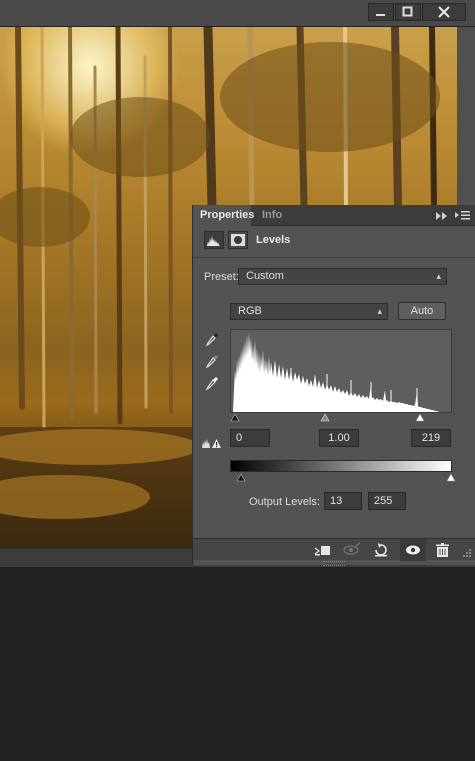  What do you see at coordinates (339, 438) in the screenshot?
I see `input-gamma-field: 1.00` at bounding box center [339, 438].